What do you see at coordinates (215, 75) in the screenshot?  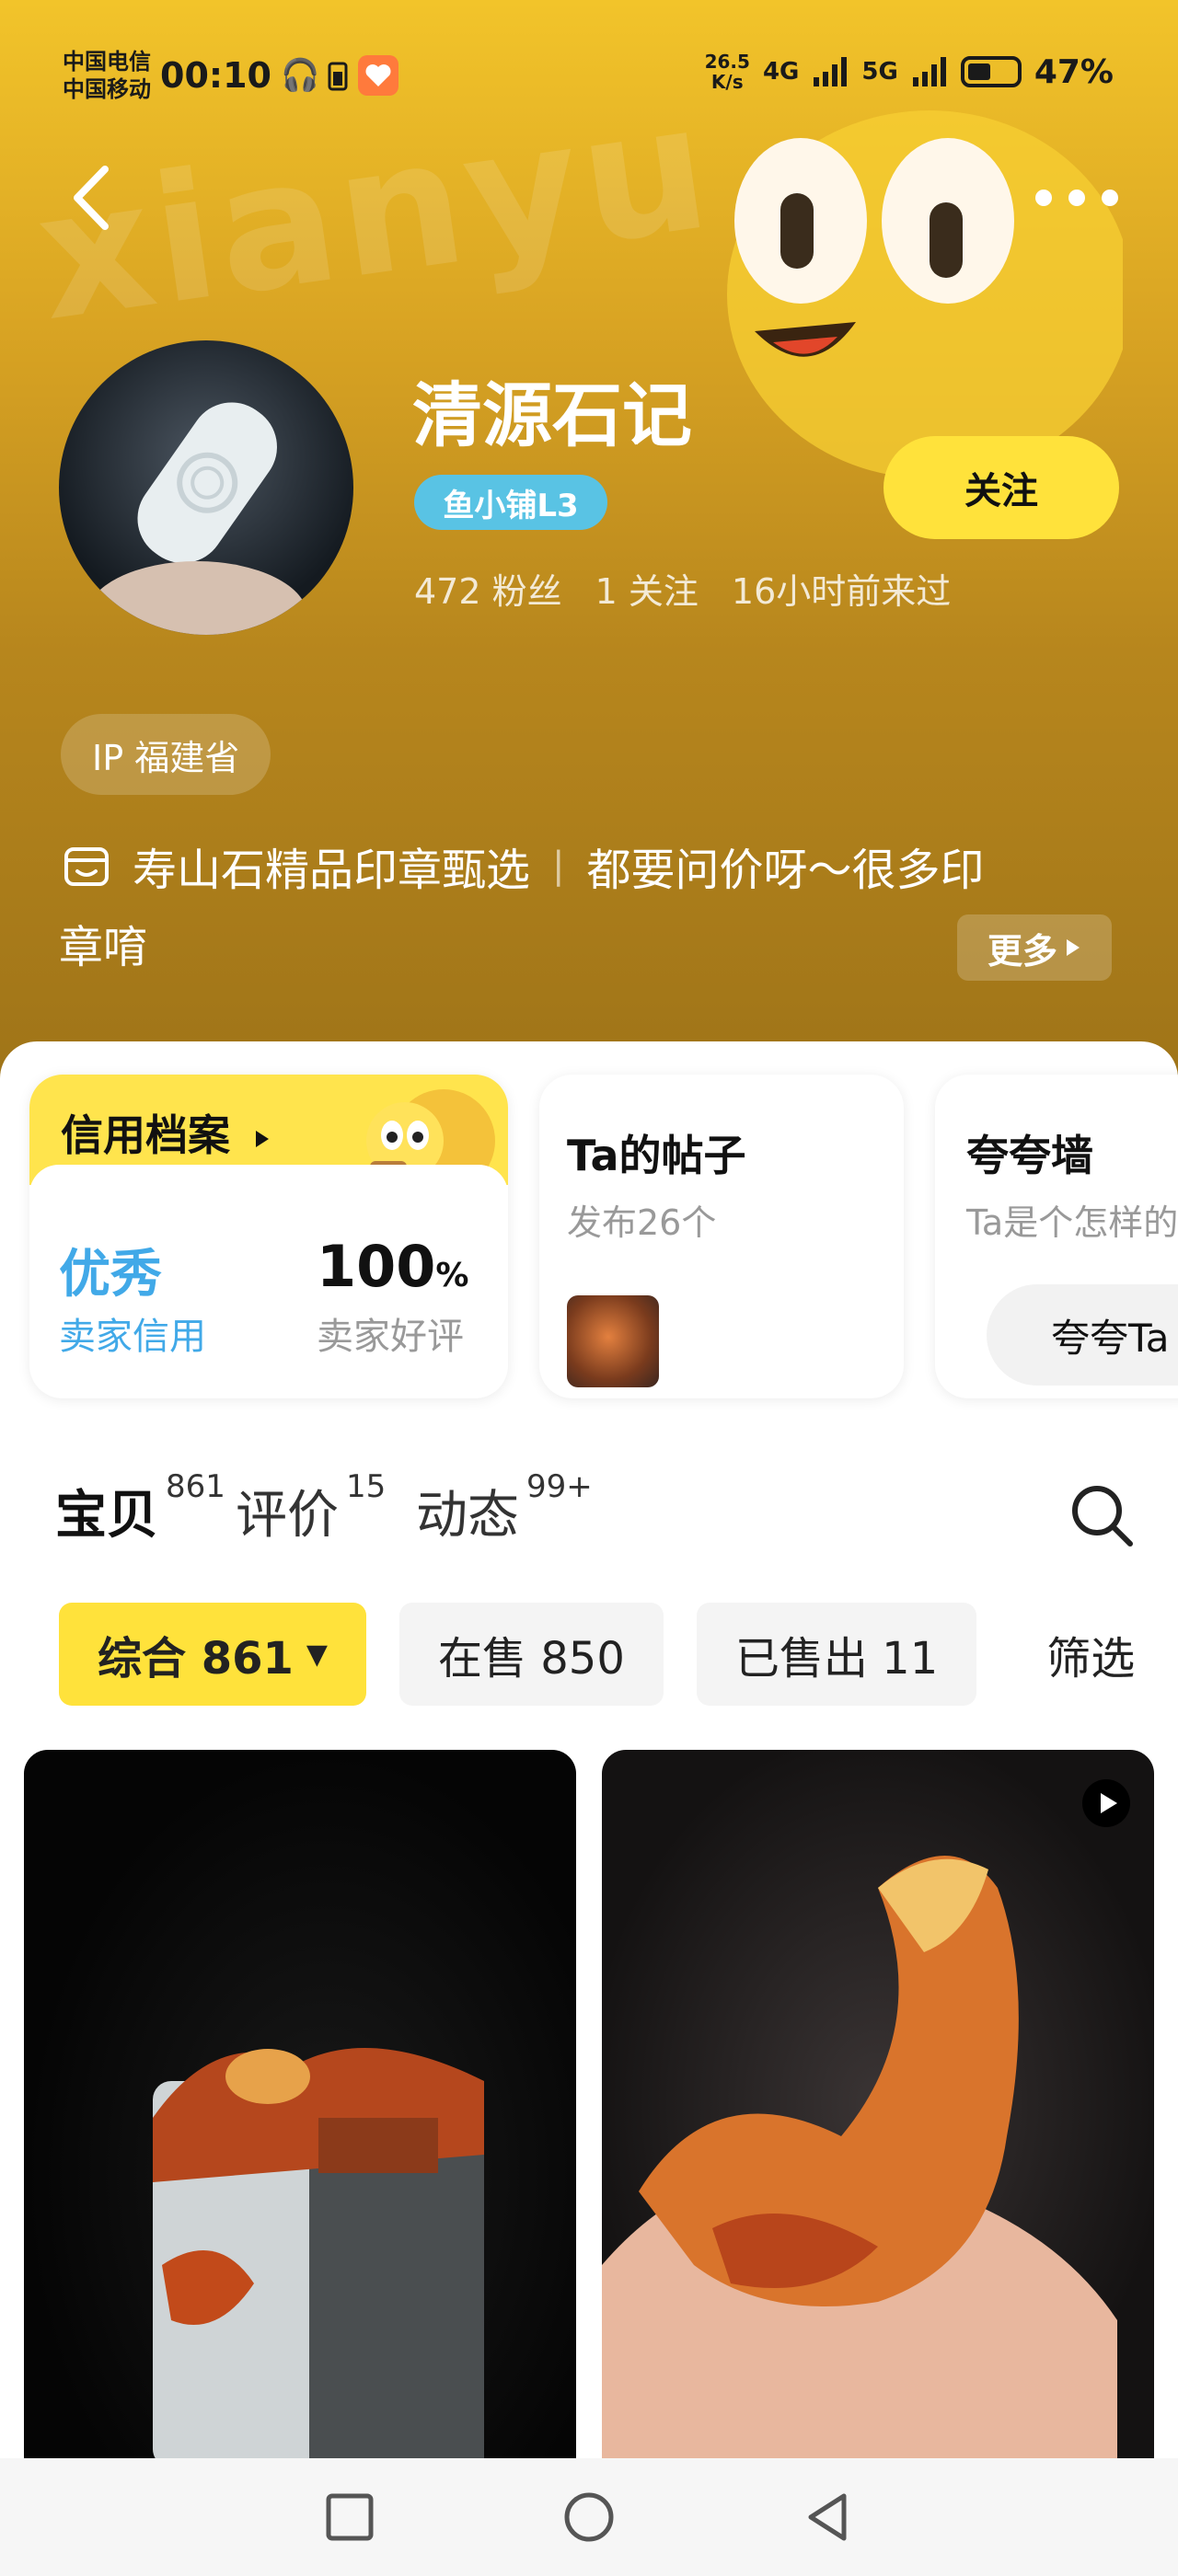 I see `clock: 00:10` at bounding box center [215, 75].